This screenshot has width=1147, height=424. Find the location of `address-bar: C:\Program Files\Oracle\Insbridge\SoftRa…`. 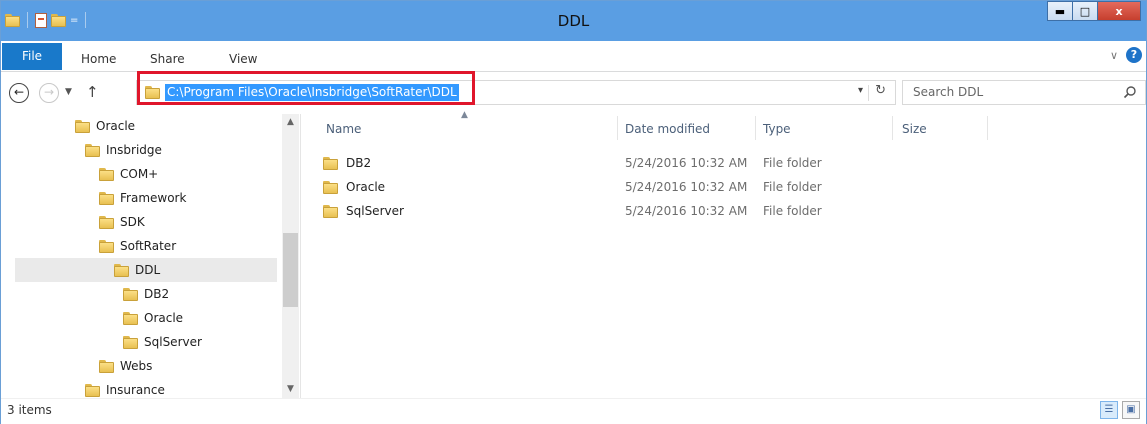

address-bar: C:\Program Files\Oracle\Insbridge\SoftRa… is located at coordinates (516, 92).